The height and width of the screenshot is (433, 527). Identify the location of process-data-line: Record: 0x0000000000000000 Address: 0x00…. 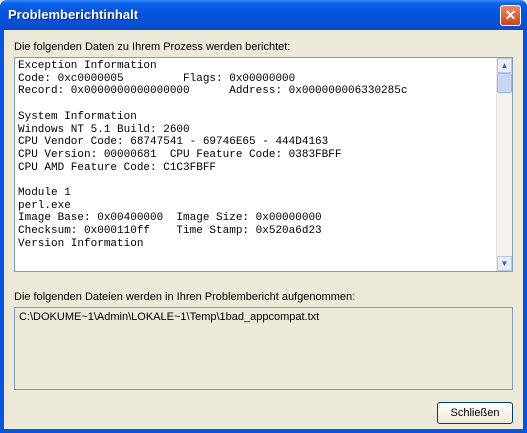
(213, 91).